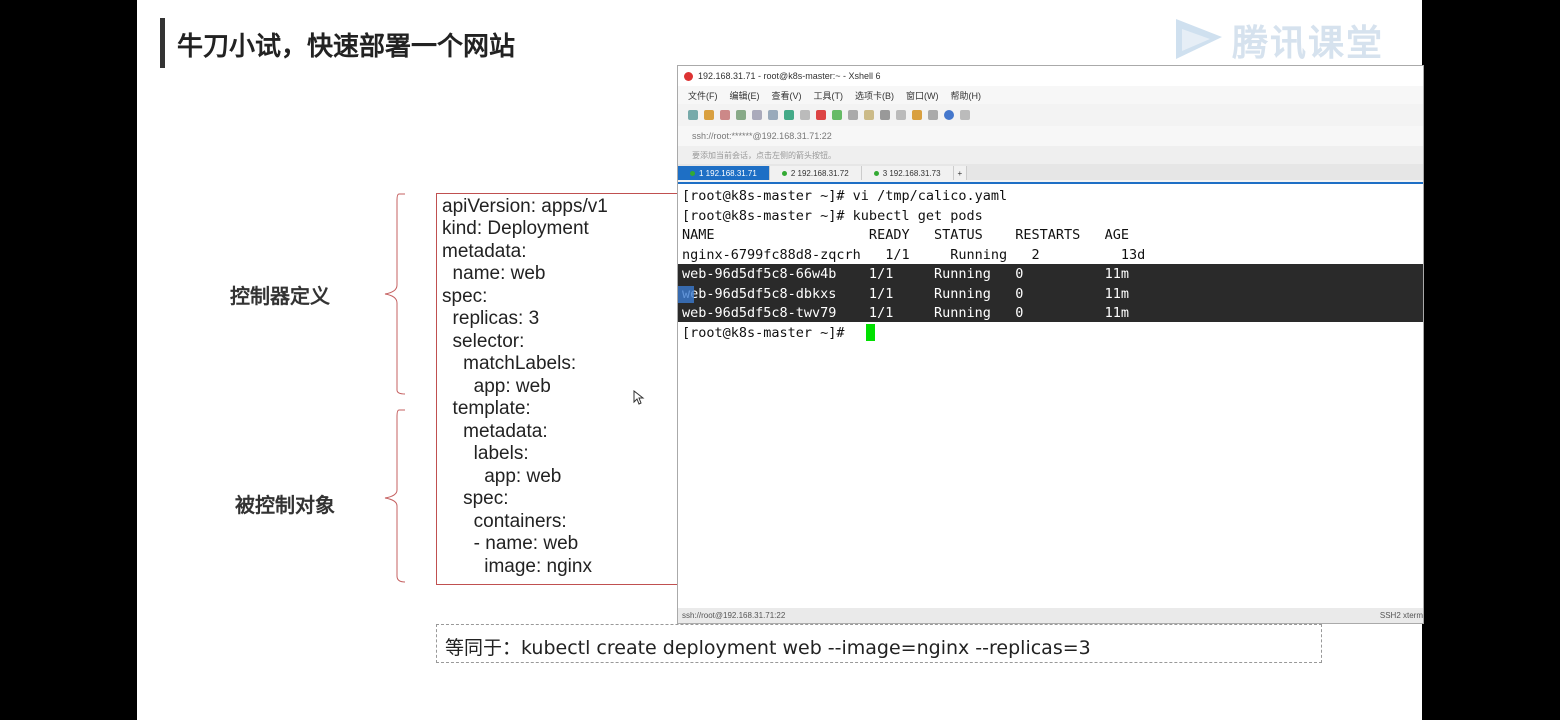 This screenshot has width=1560, height=720. What do you see at coordinates (741, 115) in the screenshot?
I see `copy-icon` at bounding box center [741, 115].